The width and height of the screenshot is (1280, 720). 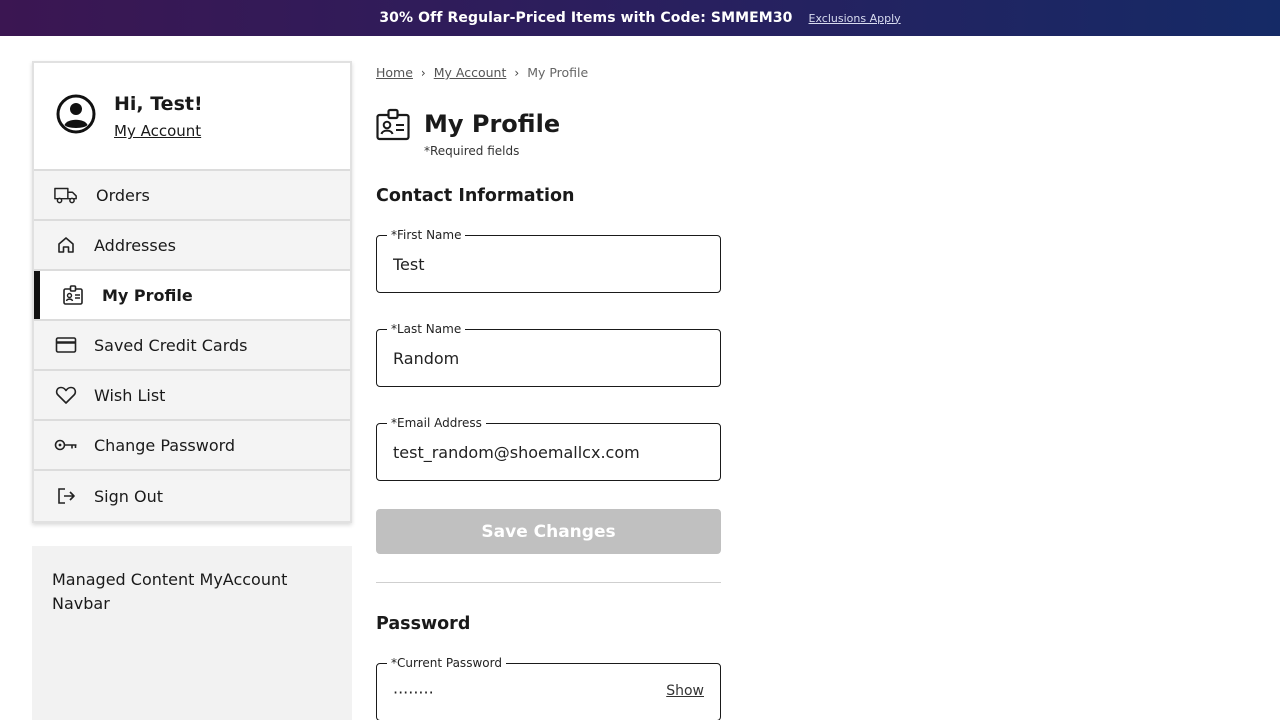 I want to click on save-changes-button: Save Changes, so click(x=548, y=531).